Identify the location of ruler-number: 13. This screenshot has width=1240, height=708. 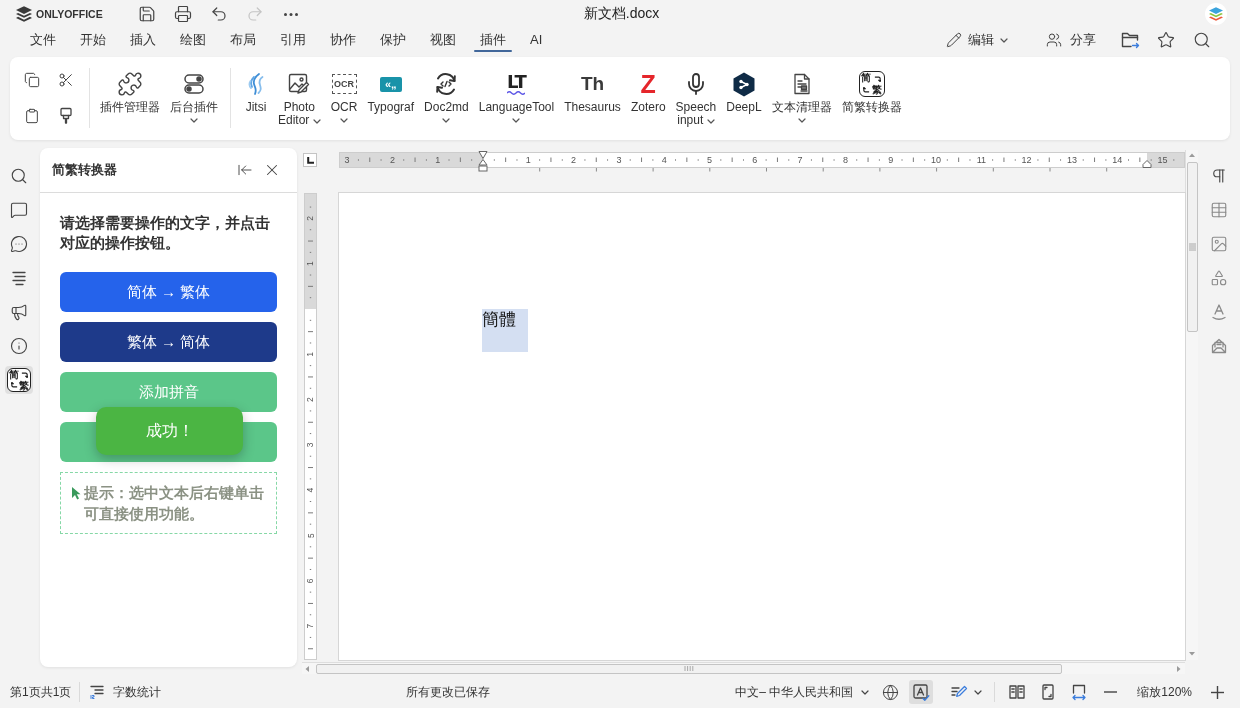
(1071, 160).